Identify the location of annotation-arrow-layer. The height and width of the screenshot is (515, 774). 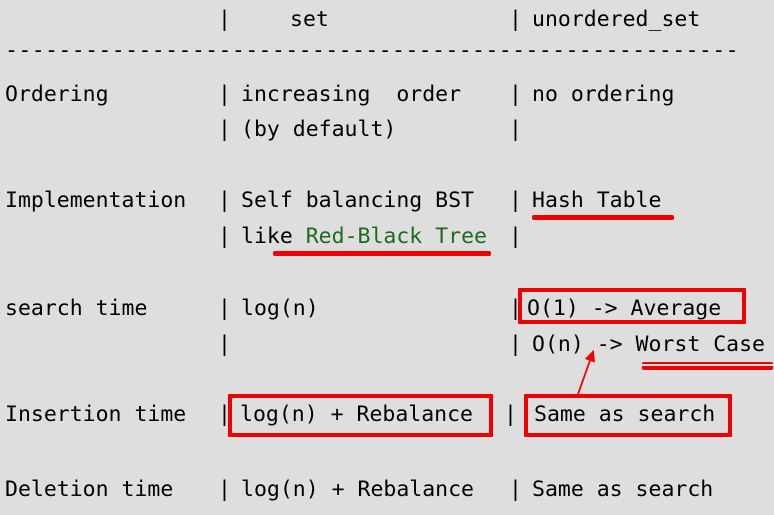
(585, 373).